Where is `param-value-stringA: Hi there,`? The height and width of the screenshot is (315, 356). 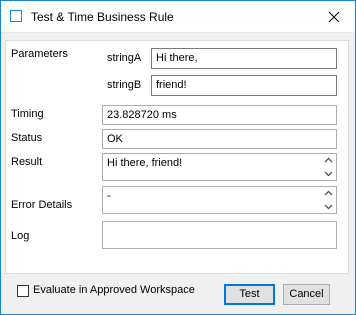 param-value-stringA: Hi there, is located at coordinates (244, 58).